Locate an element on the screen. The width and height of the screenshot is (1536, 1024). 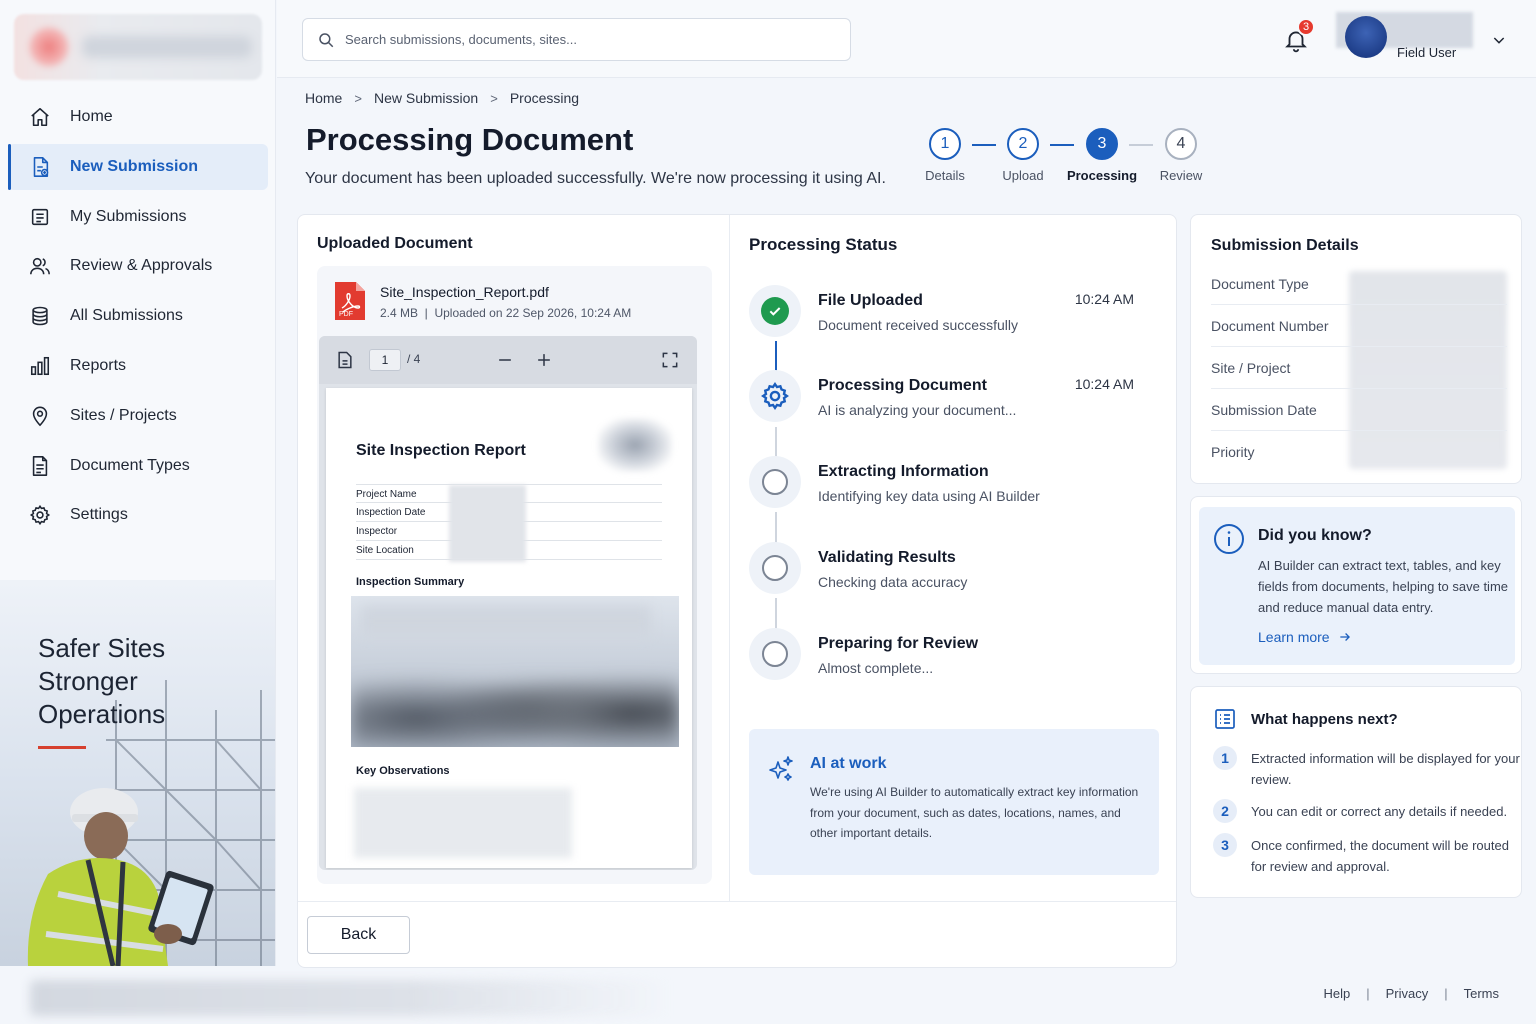
sidebar-item-all-submissions: All Submissions is located at coordinates (138, 316).